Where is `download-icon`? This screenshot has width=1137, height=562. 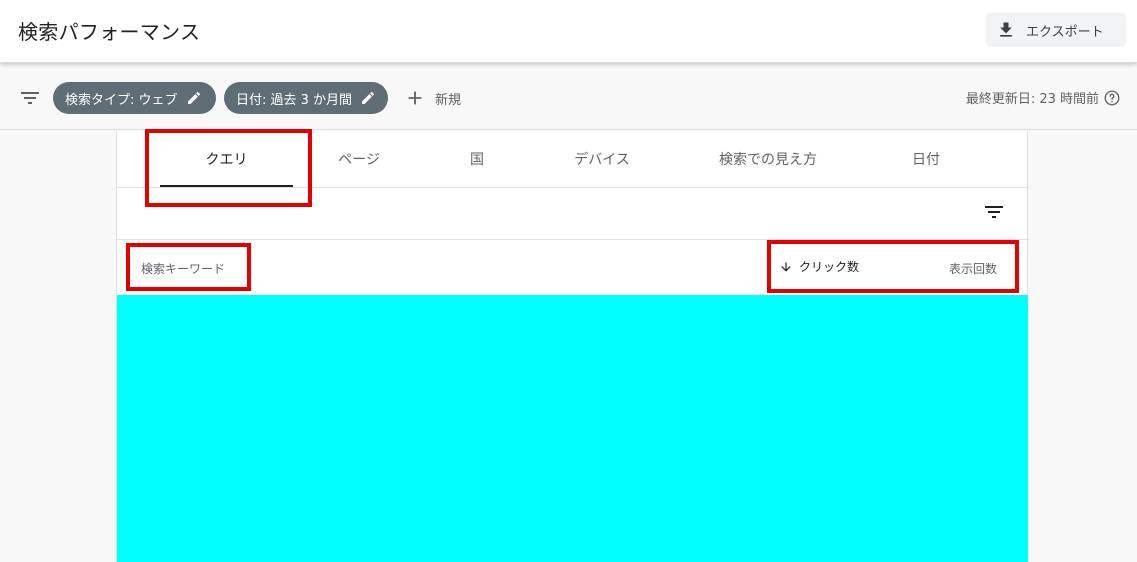 download-icon is located at coordinates (1006, 29).